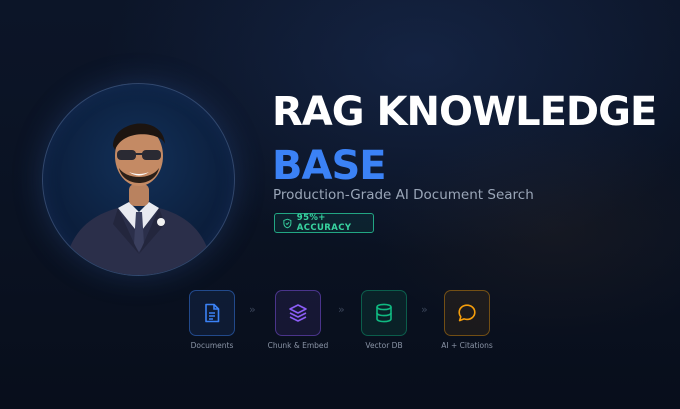 This screenshot has width=680, height=409. Describe the element at coordinates (287, 223) in the screenshot. I see `shield-check-icon` at that location.